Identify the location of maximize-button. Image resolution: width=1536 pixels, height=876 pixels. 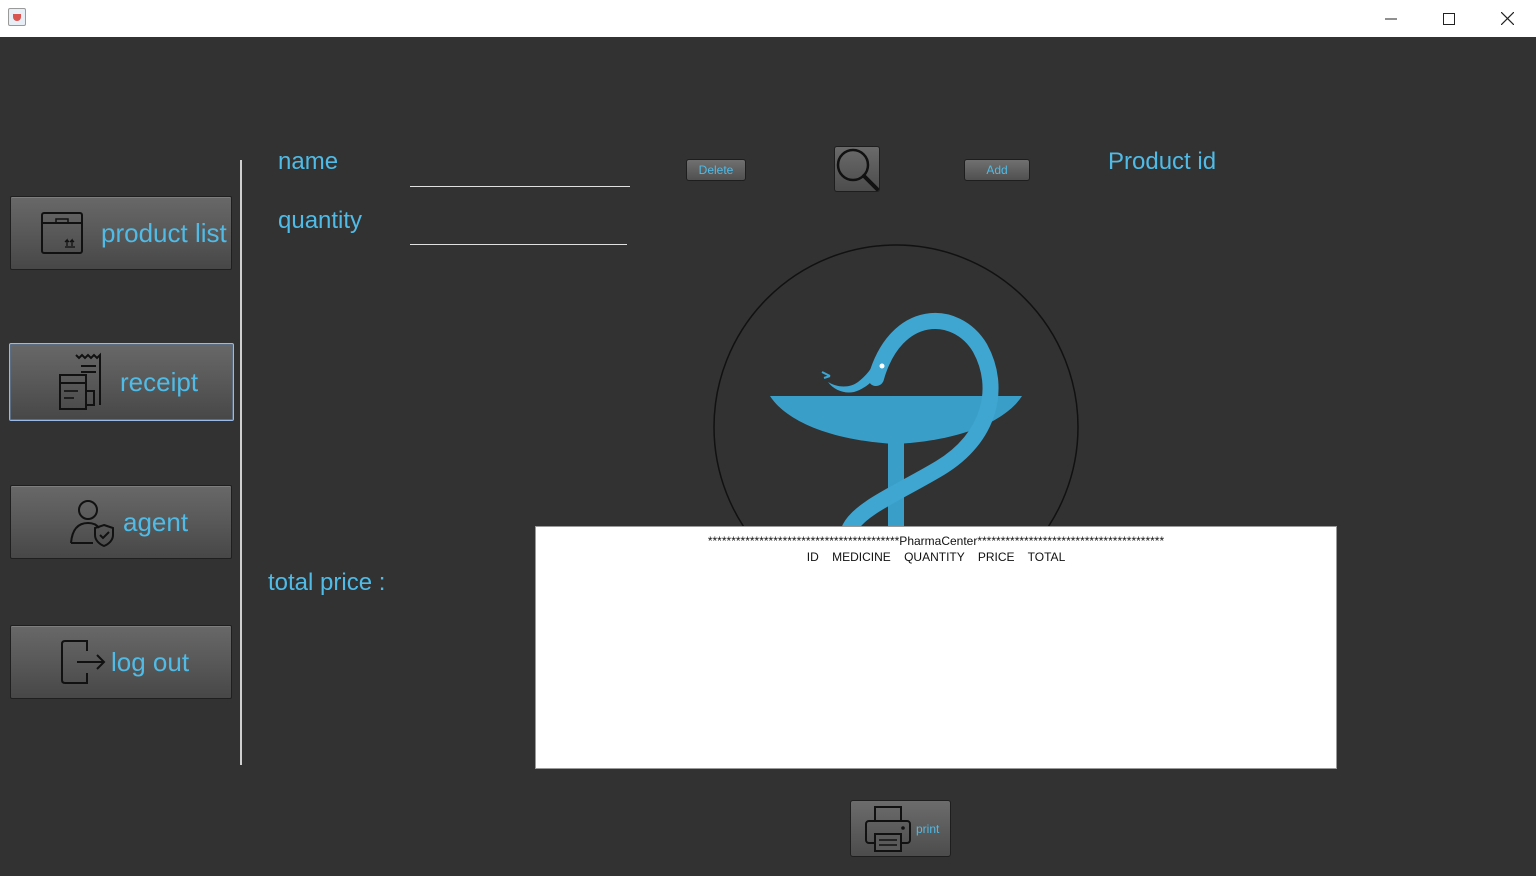
(1449, 18).